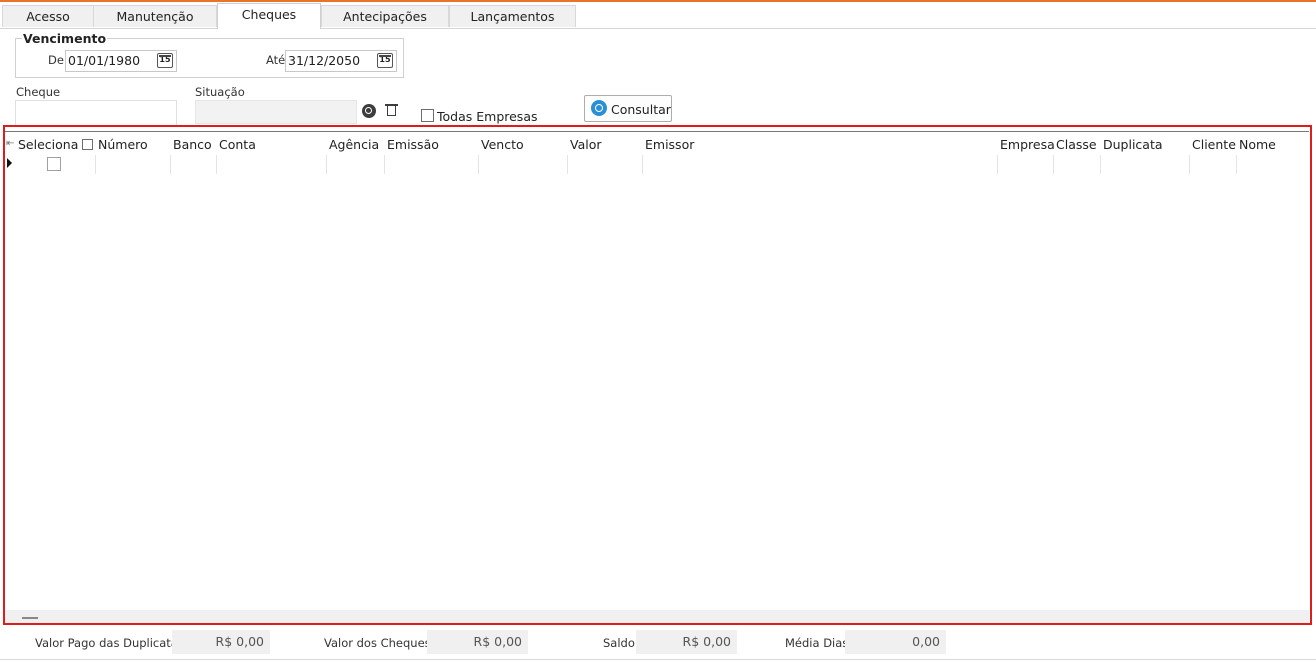 This screenshot has width=1316, height=663. I want to click on row-select-checkbox, so click(54, 164).